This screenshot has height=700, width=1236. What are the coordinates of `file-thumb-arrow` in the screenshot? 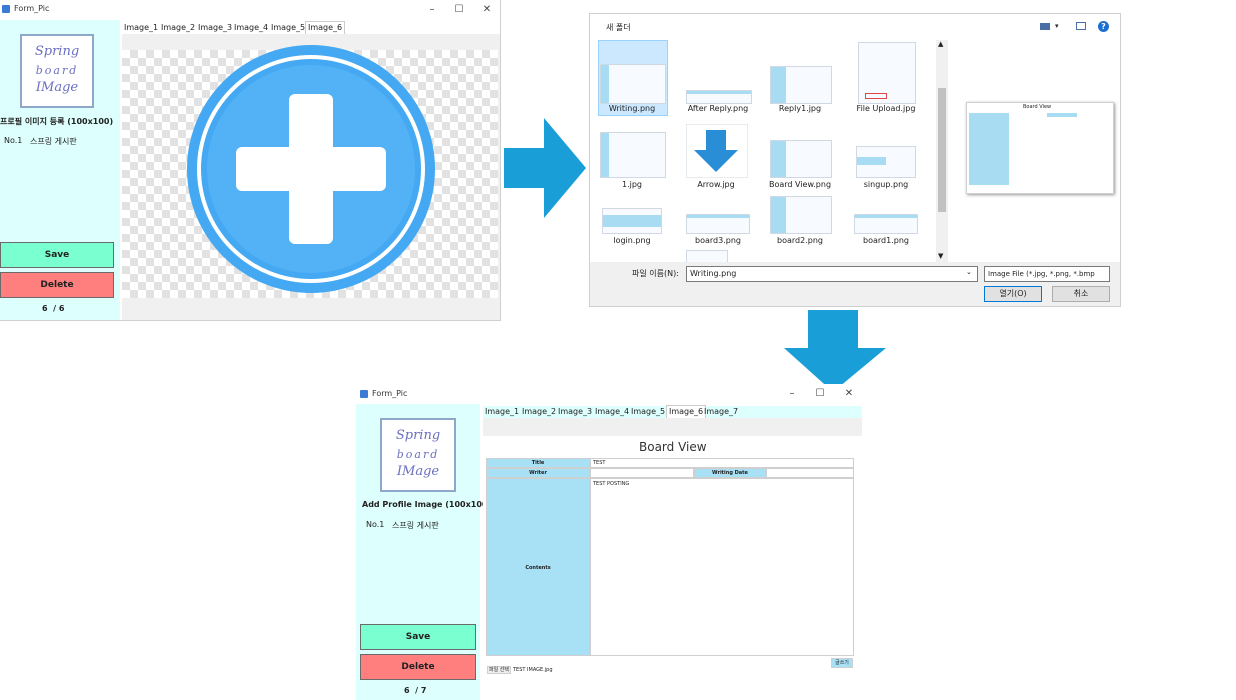 It's located at (717, 151).